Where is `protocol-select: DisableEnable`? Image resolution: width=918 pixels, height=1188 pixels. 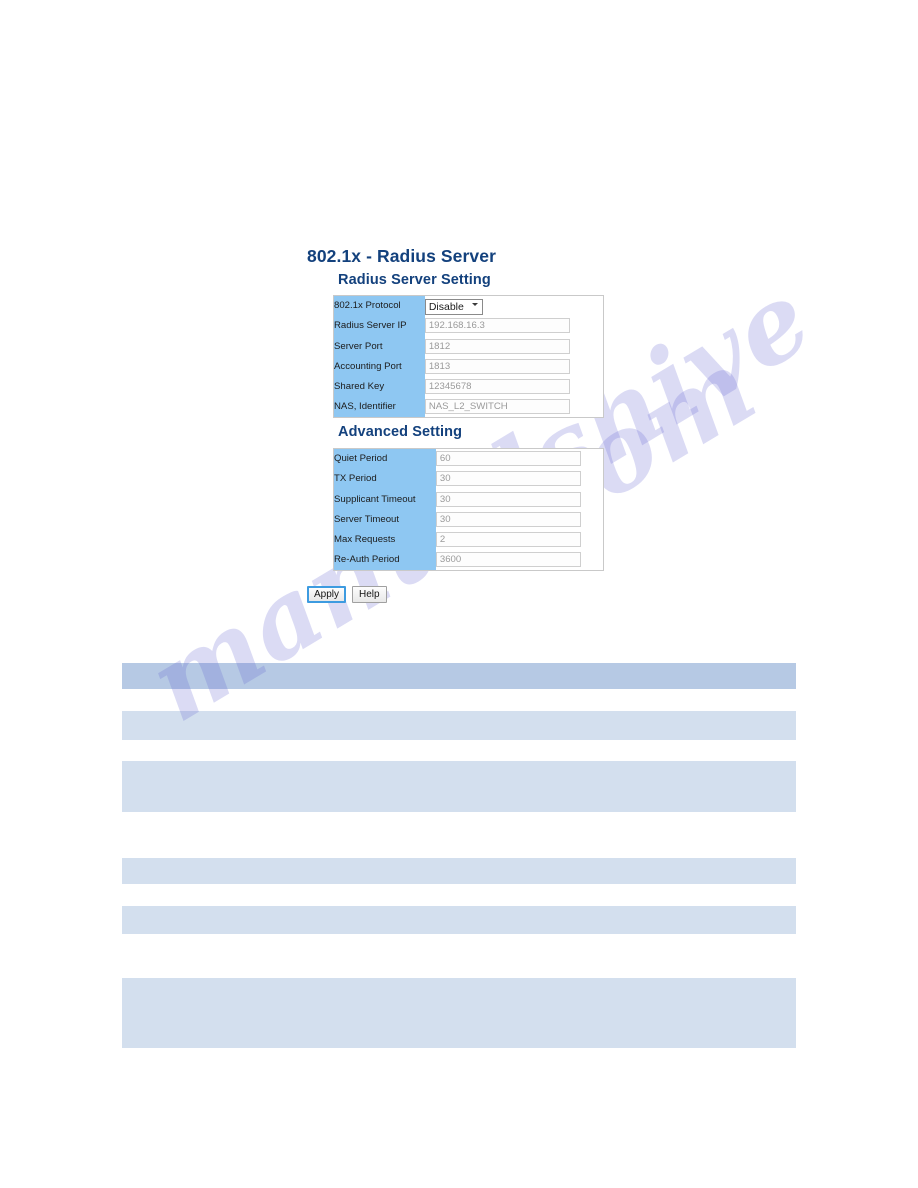 protocol-select: DisableEnable is located at coordinates (453, 306).